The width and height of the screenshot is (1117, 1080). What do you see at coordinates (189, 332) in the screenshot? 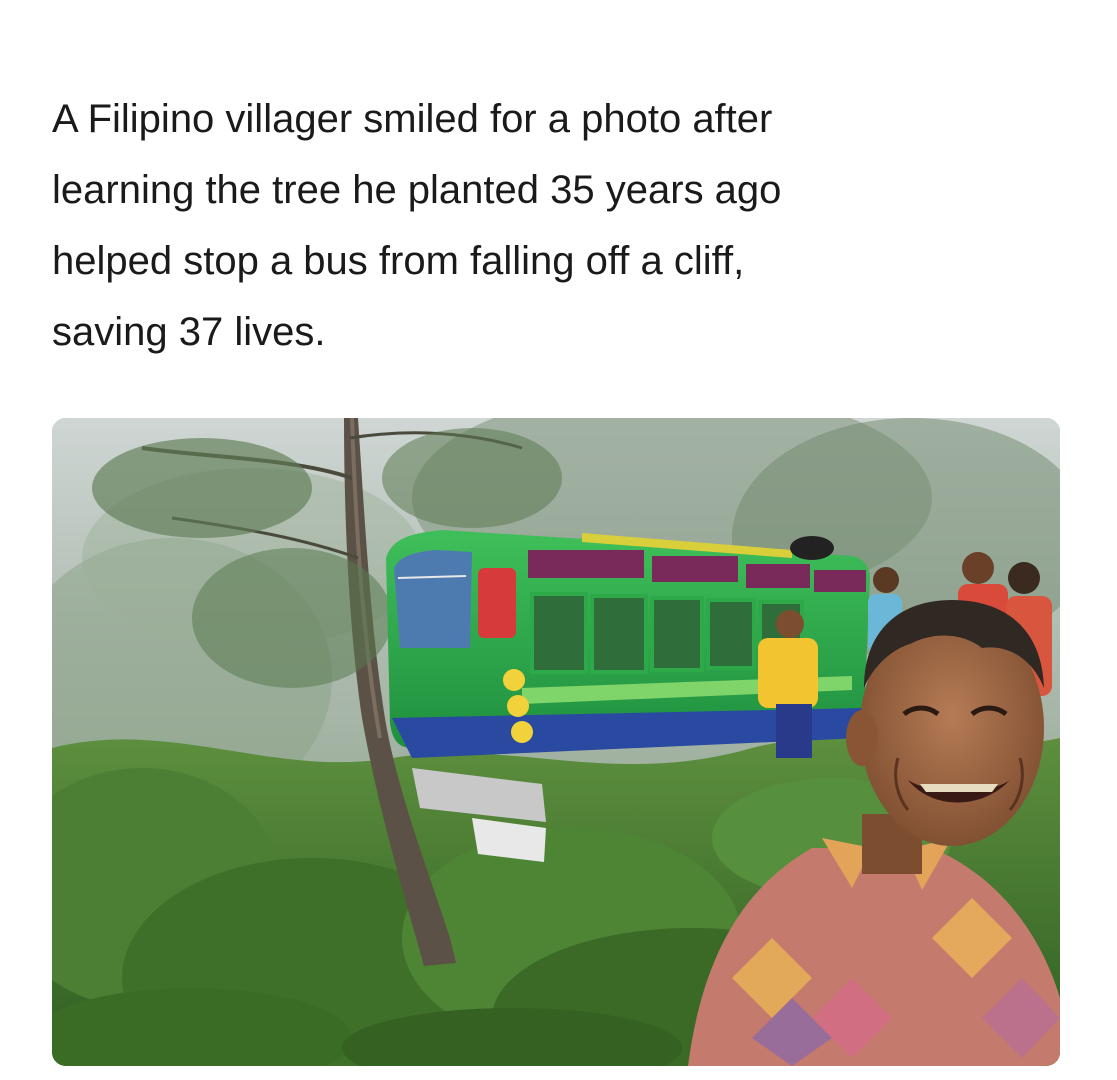
I see `caption-line: saving 37 lives.` at bounding box center [189, 332].